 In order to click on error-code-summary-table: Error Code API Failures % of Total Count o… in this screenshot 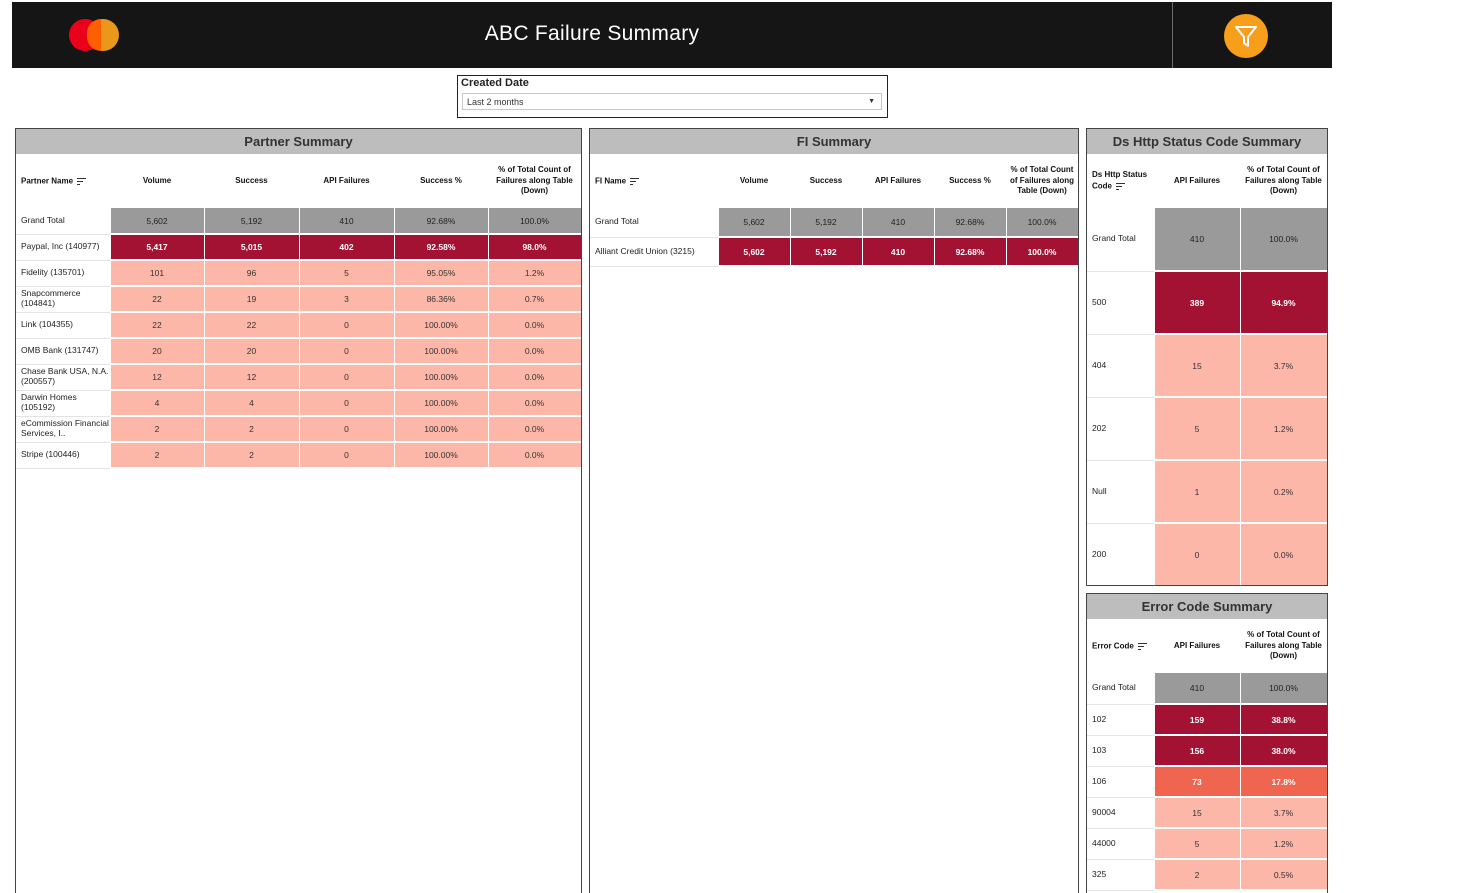, I will do `click(1207, 755)`.